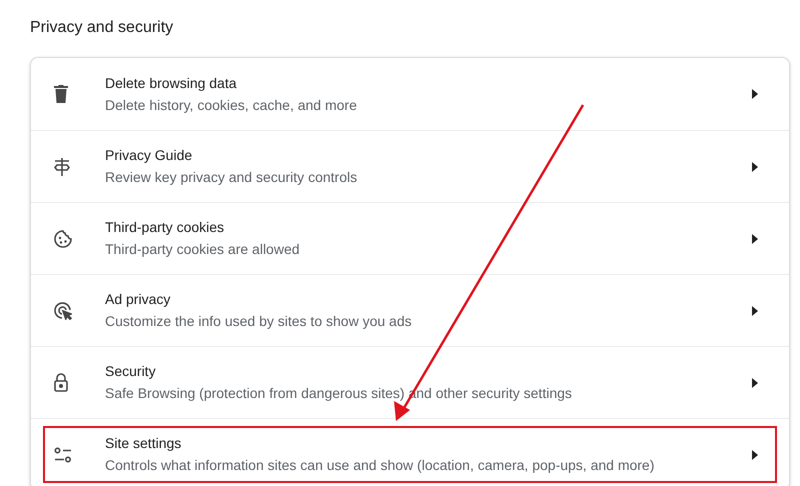 Image resolution: width=800 pixels, height=486 pixels. Describe the element at coordinates (61, 382) in the screenshot. I see `lock-icon` at that location.